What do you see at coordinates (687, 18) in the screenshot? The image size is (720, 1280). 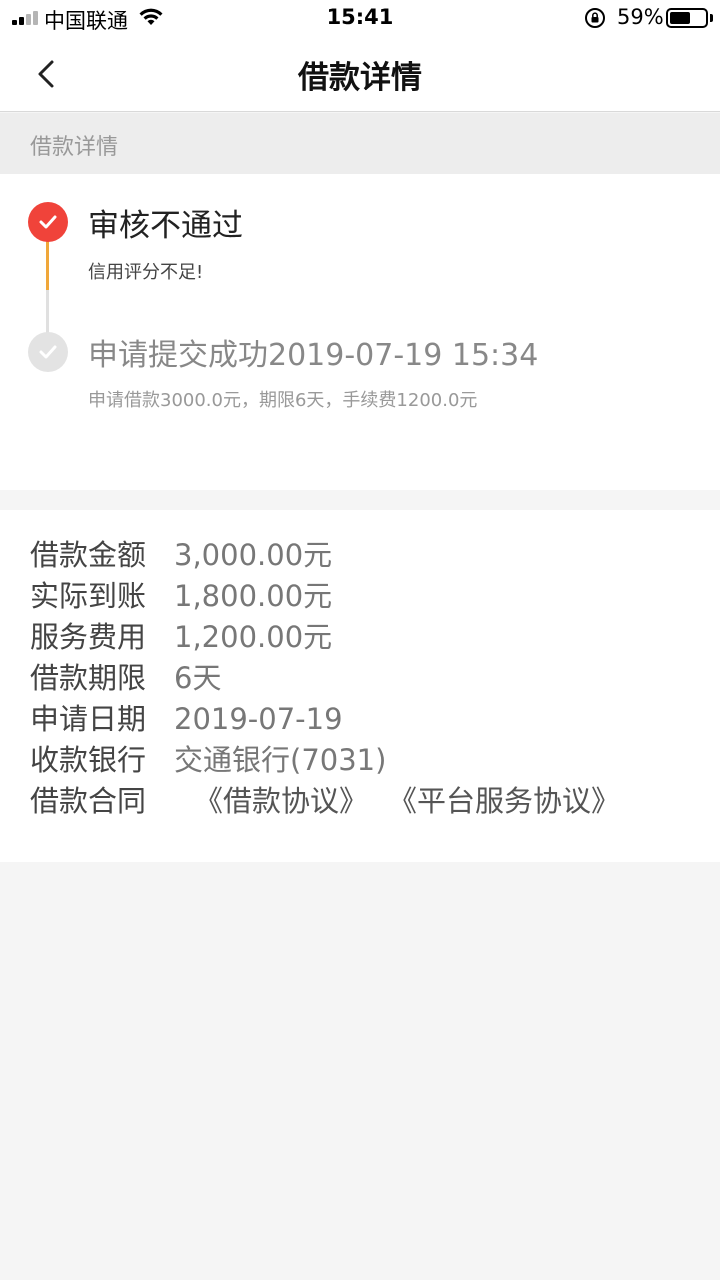 I see `battery-icon` at bounding box center [687, 18].